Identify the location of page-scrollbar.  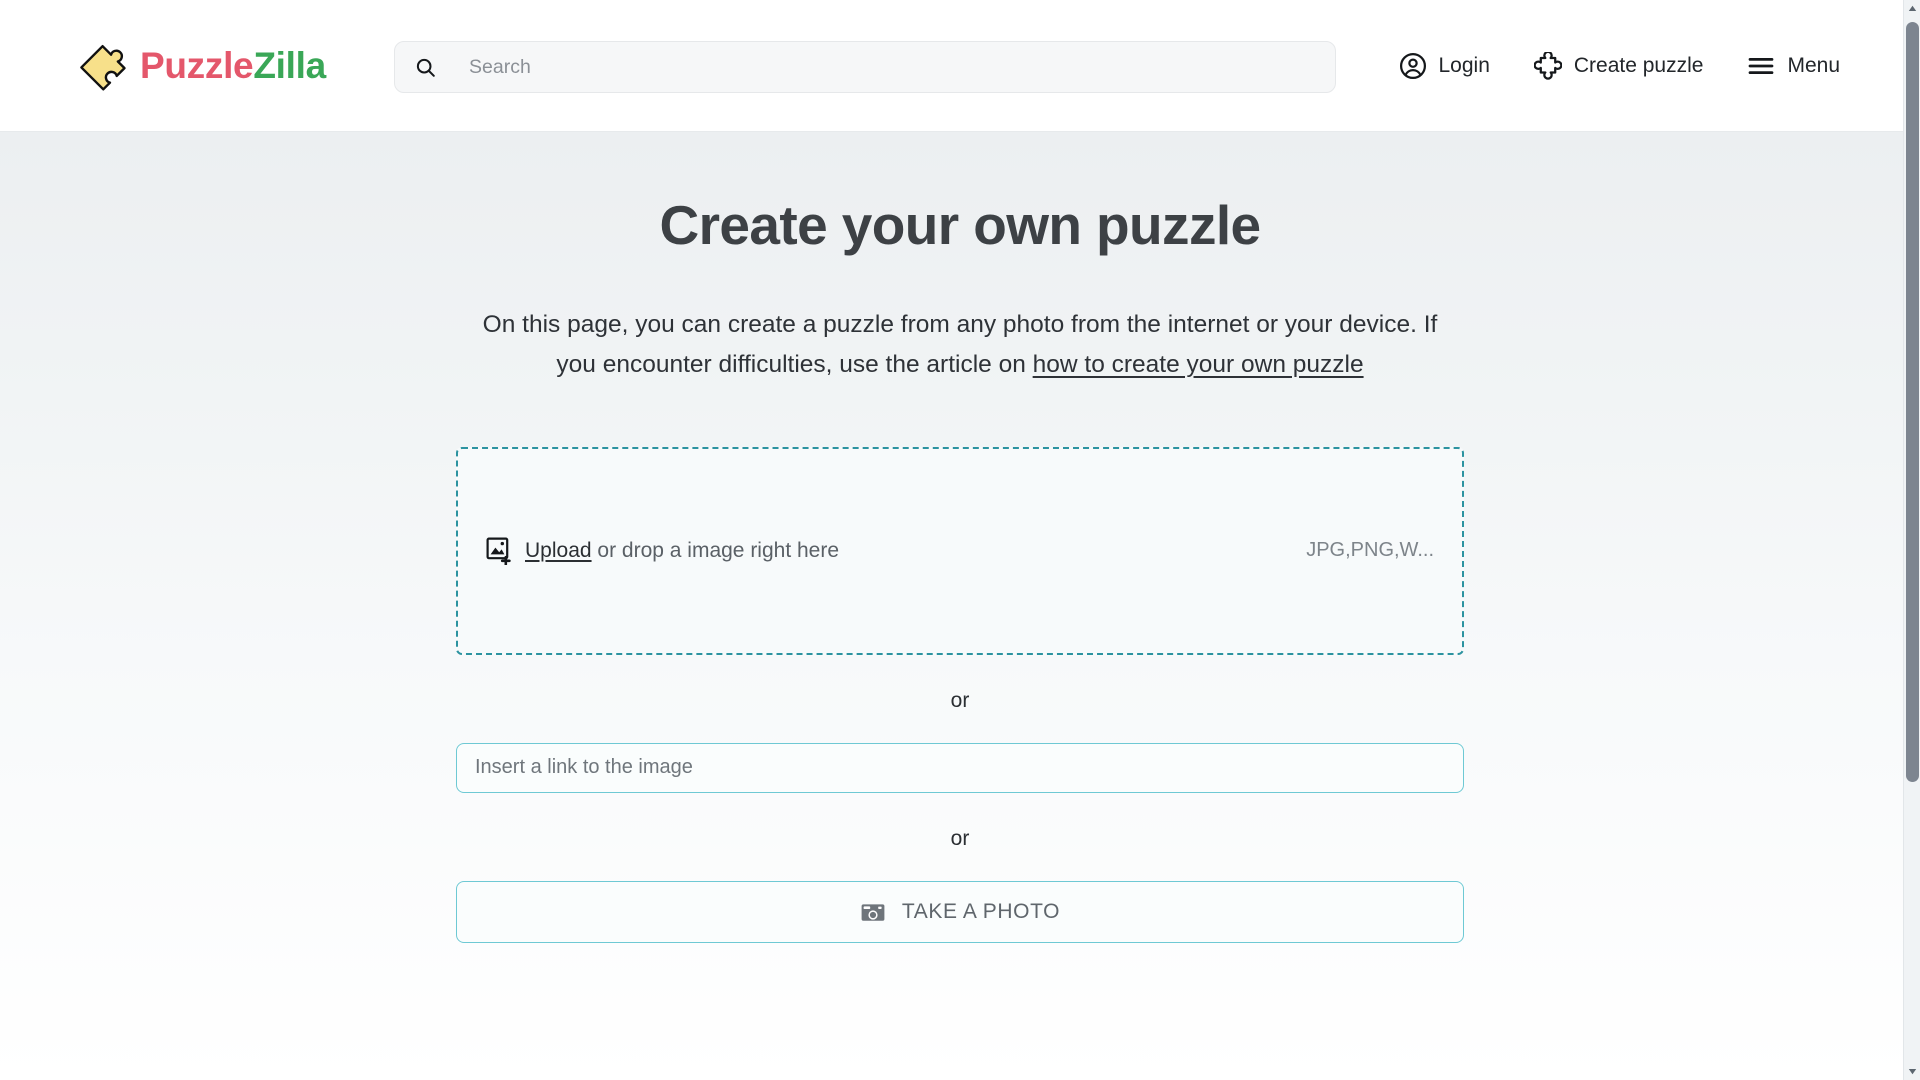
(1911, 540).